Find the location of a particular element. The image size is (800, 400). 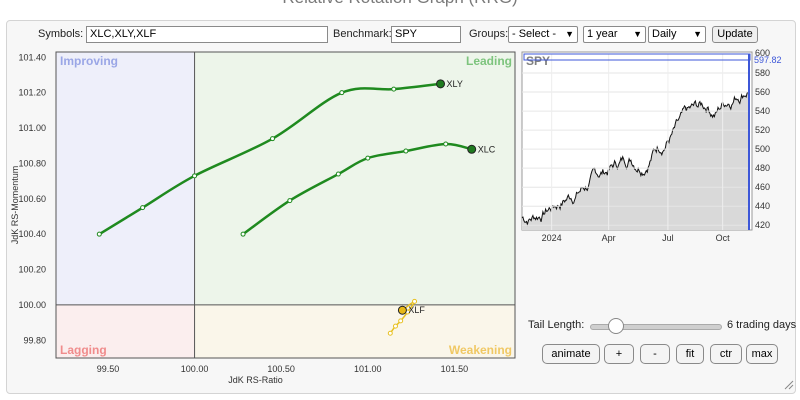

update-button: Update is located at coordinates (735, 34).